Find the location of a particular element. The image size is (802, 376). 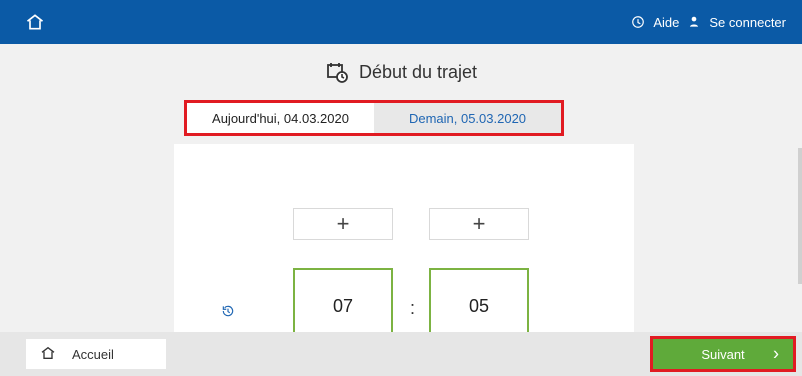

tab-today: Aujourd'hui, 04.03.2020 is located at coordinates (280, 118).